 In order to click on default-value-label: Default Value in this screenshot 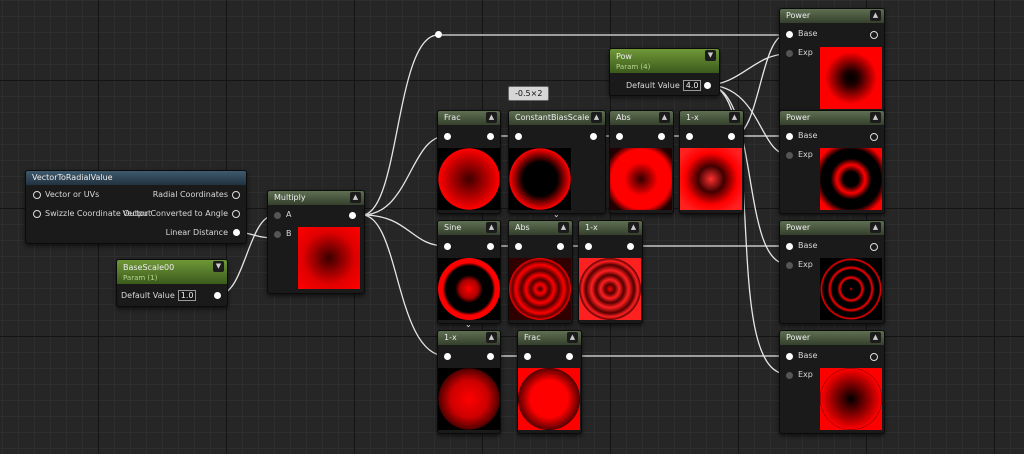, I will do `click(653, 85)`.